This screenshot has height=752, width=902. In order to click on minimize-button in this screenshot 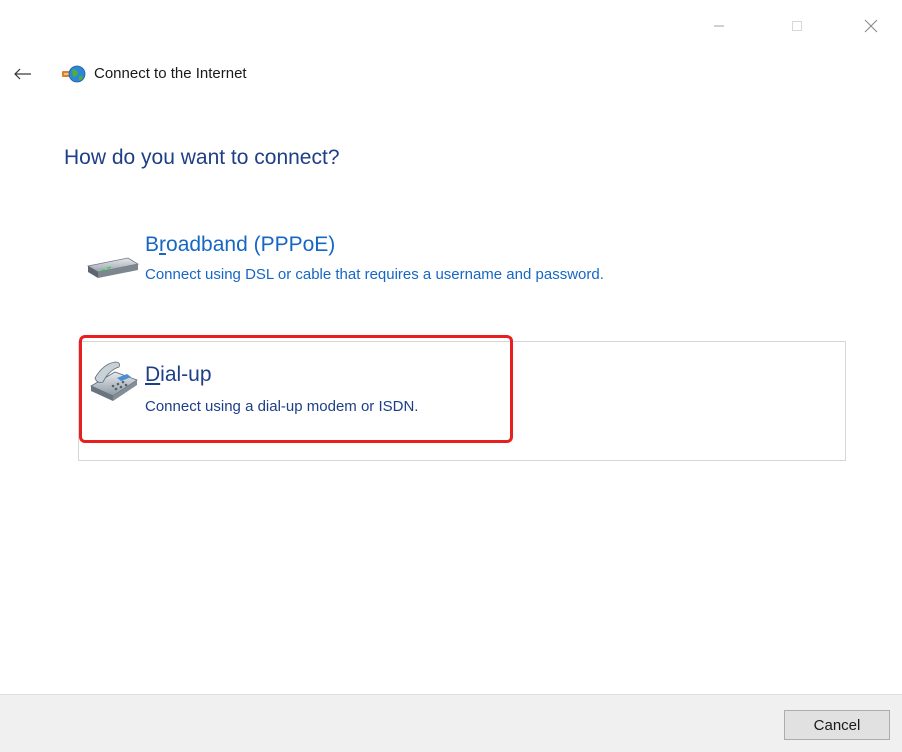, I will do `click(719, 26)`.